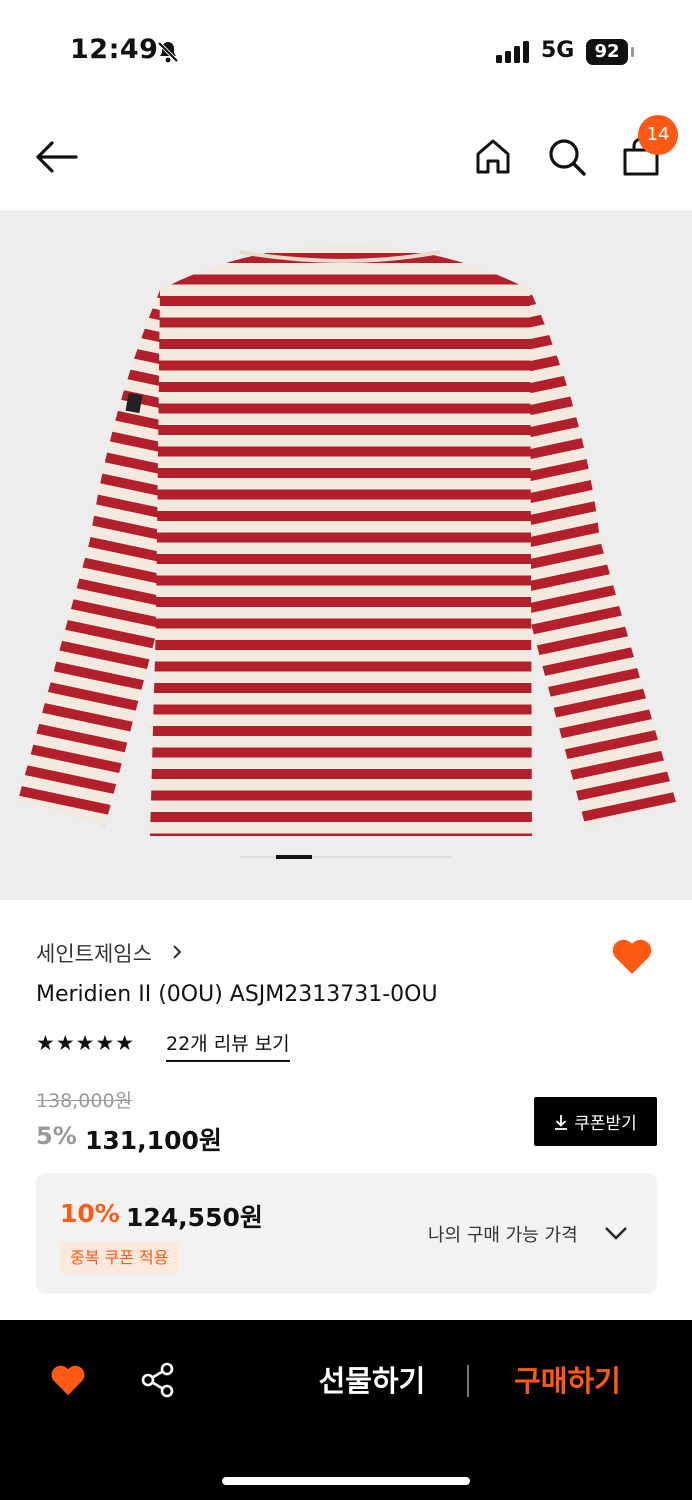 The image size is (692, 1500). Describe the element at coordinates (90, 1213) in the screenshot. I see `my-price-rate: 10%` at that location.